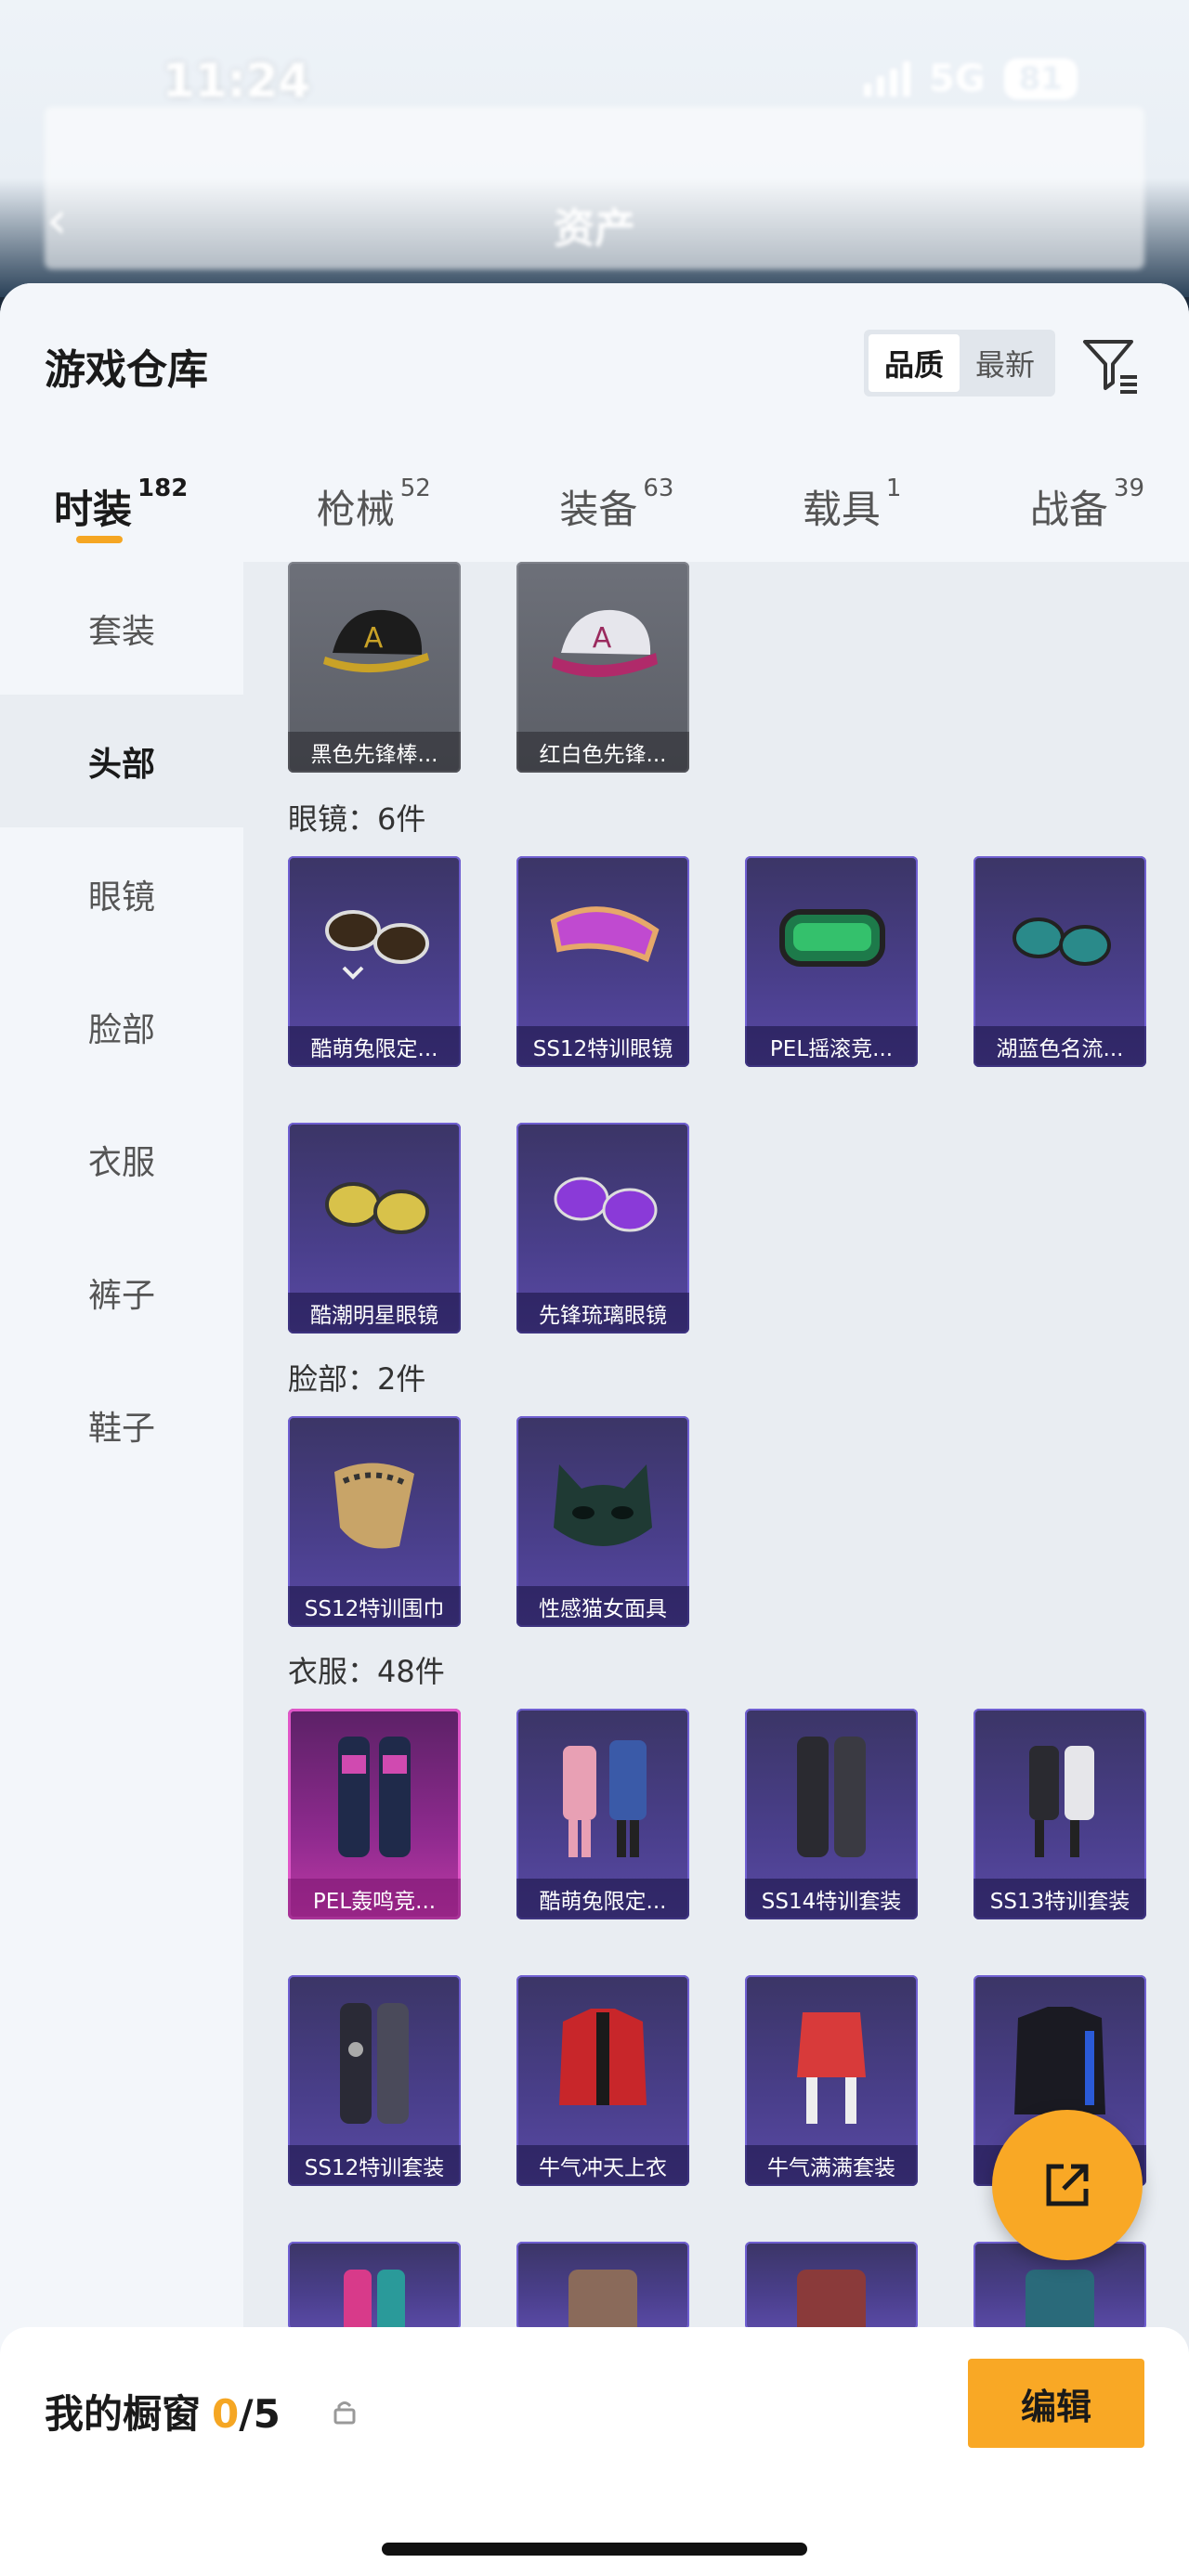 The image size is (1189, 2576). Describe the element at coordinates (260, 2414) in the screenshot. I see `showcase-total: /5` at that location.